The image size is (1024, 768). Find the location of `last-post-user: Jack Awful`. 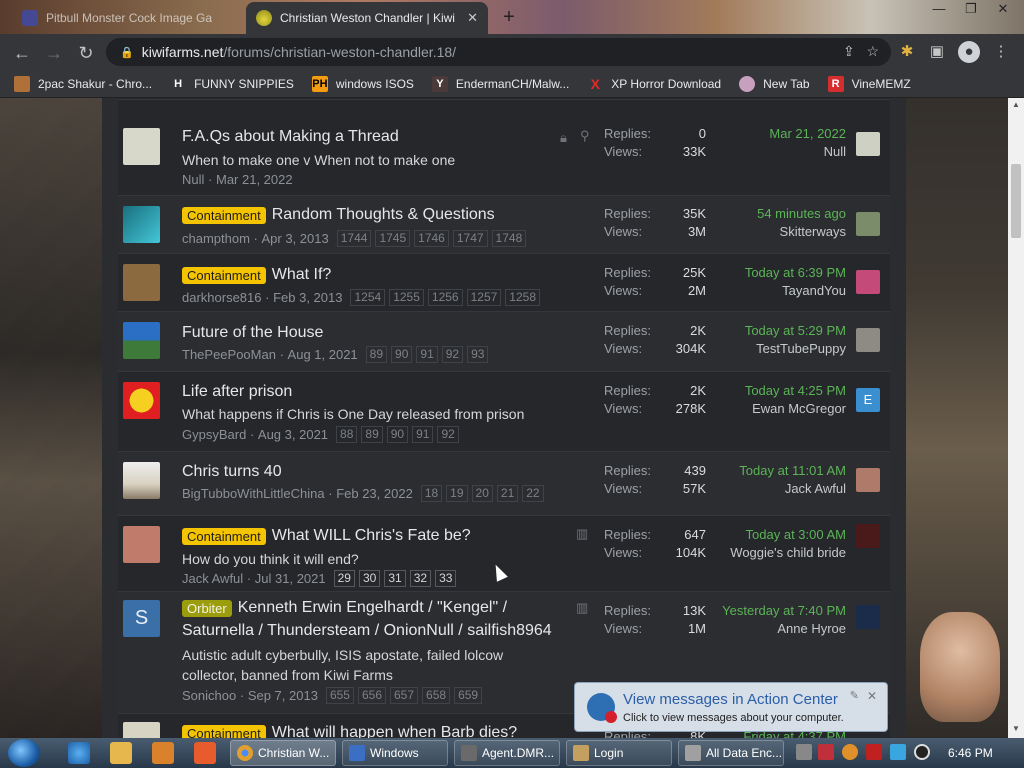

last-post-user: Jack Awful is located at coordinates (761, 488).